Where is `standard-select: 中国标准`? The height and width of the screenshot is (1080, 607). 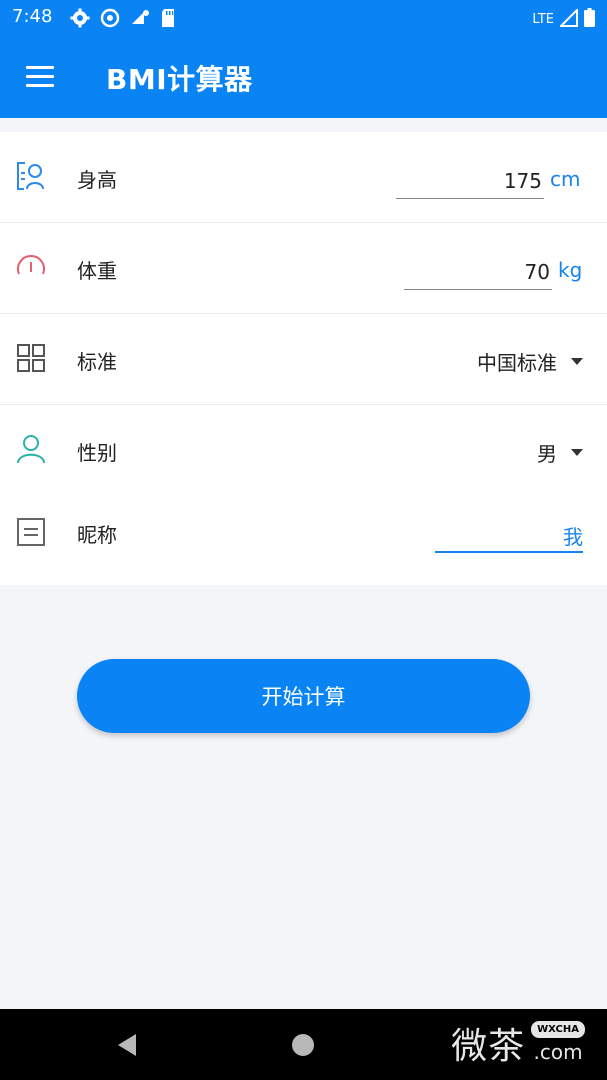 standard-select: 中国标准 is located at coordinates (530, 361).